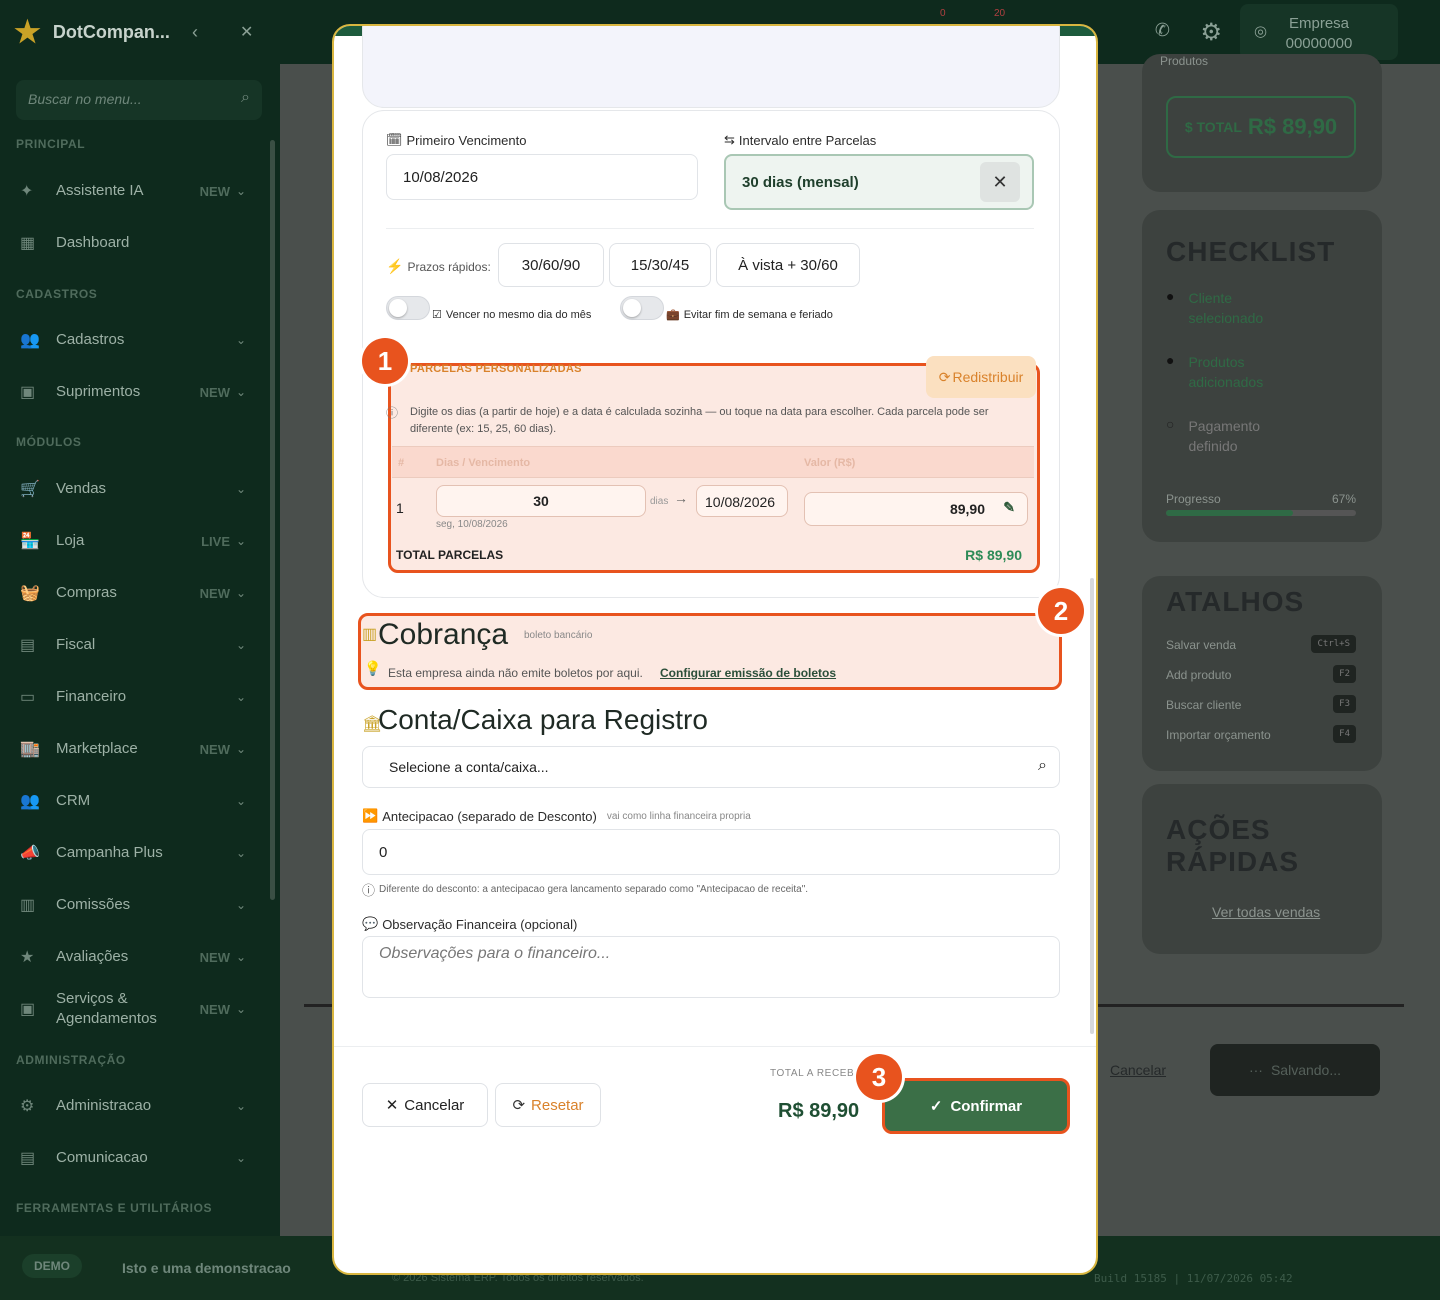 This screenshot has width=1440, height=1300. What do you see at coordinates (30, 853) in the screenshot?
I see `megaphone-icon: 📣` at bounding box center [30, 853].